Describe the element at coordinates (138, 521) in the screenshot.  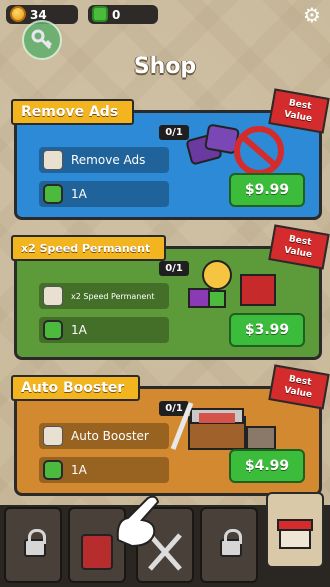
I see `hand-cursor-icon` at that location.